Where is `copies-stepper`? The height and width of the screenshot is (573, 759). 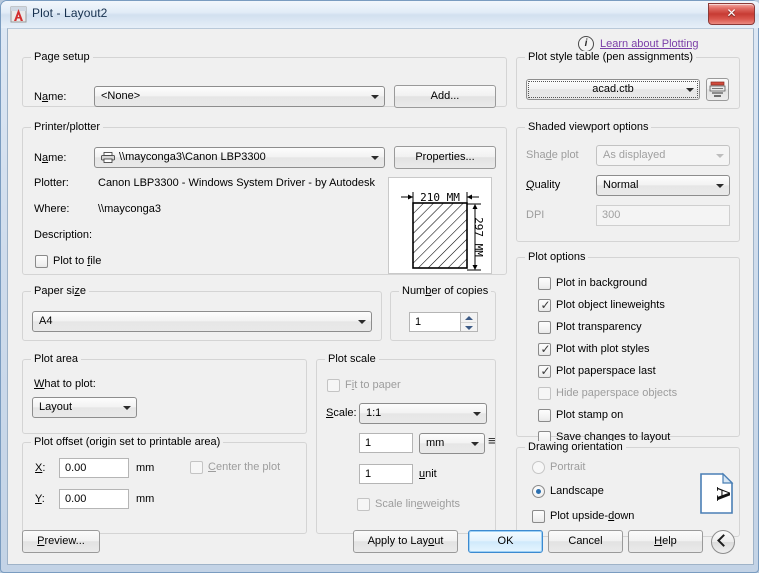
copies-stepper is located at coordinates (469, 322).